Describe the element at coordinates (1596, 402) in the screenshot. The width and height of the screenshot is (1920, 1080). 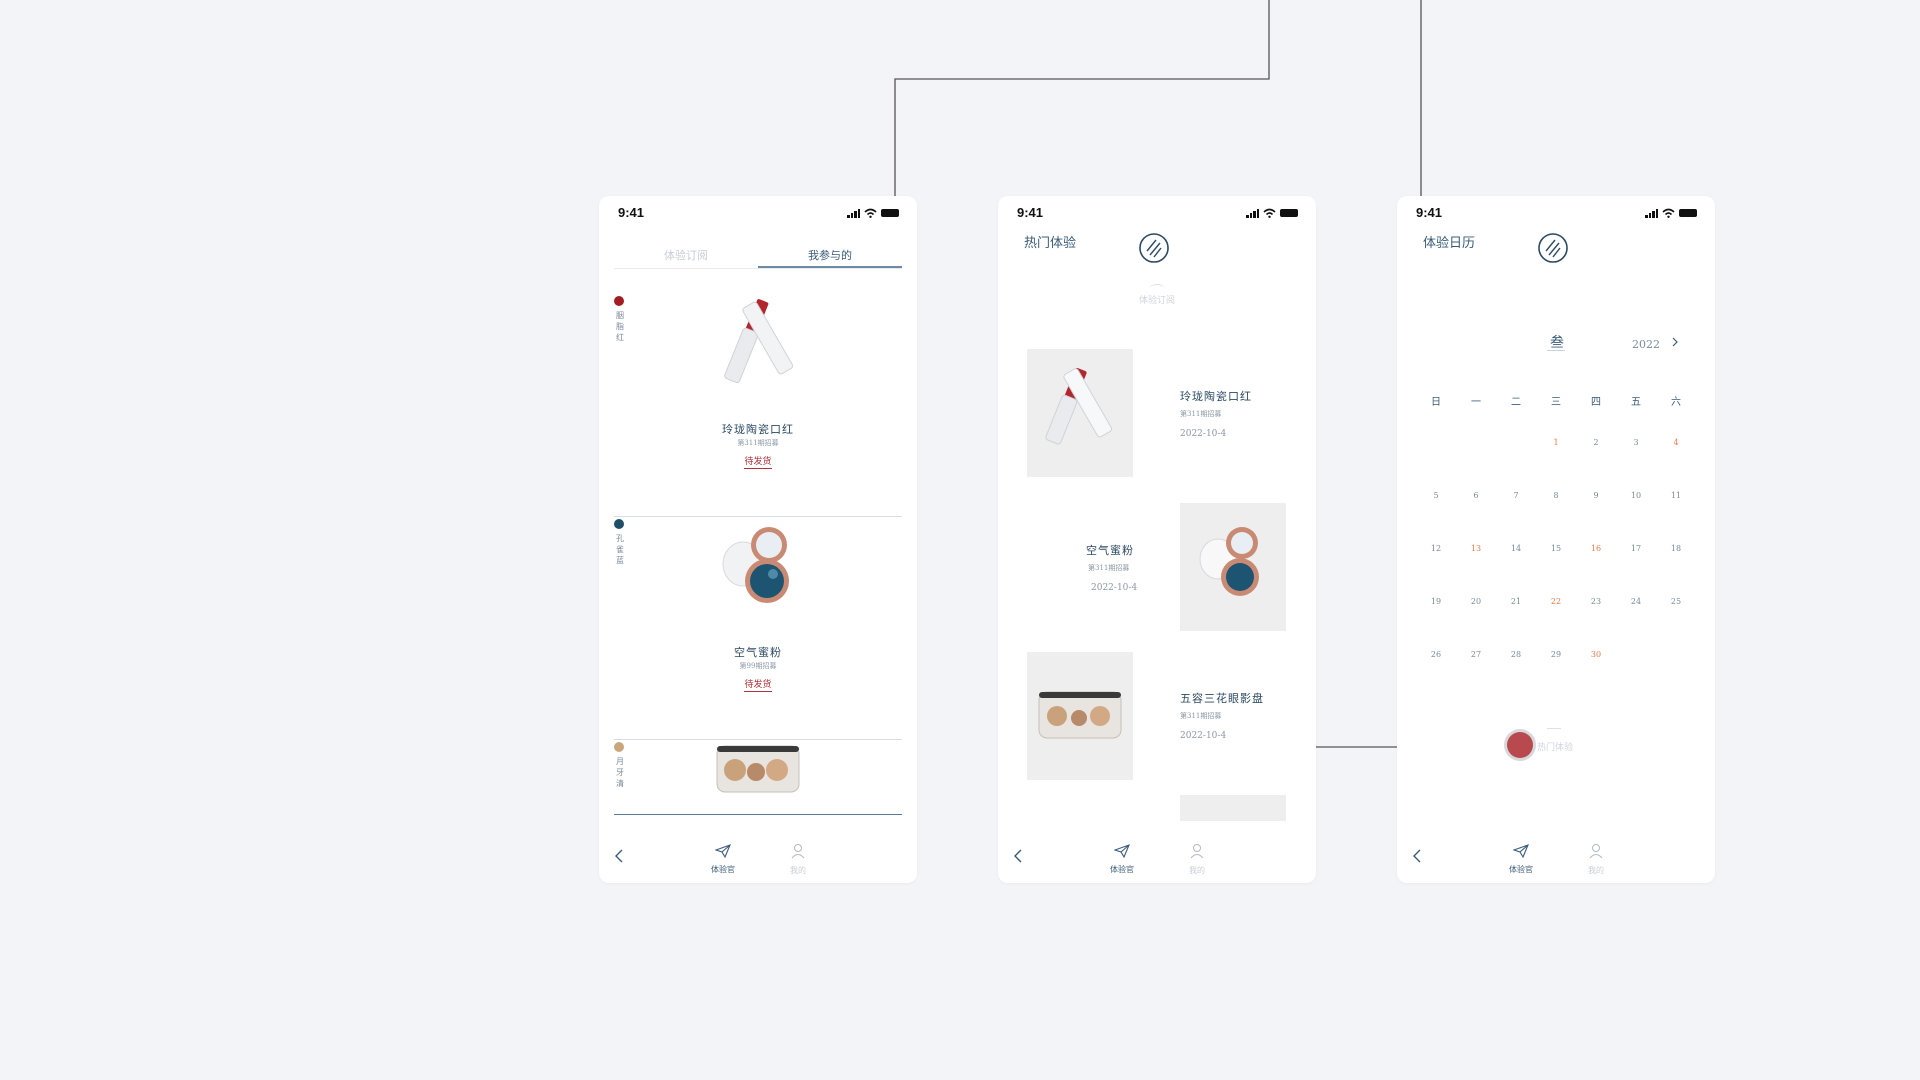
I see `weekday-label: 四` at that location.